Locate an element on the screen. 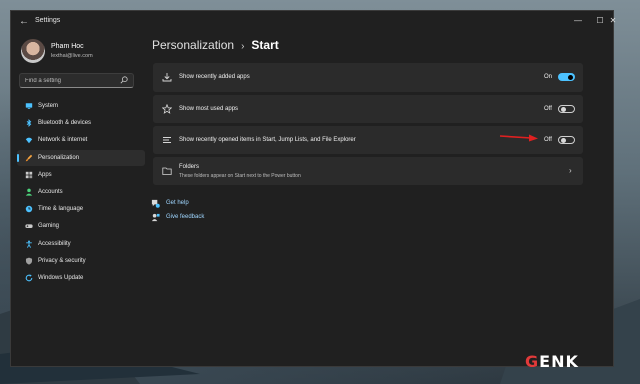 Image resolution: width=640 pixels, height=384 pixels. annotation-arrow is located at coordinates (518, 138).